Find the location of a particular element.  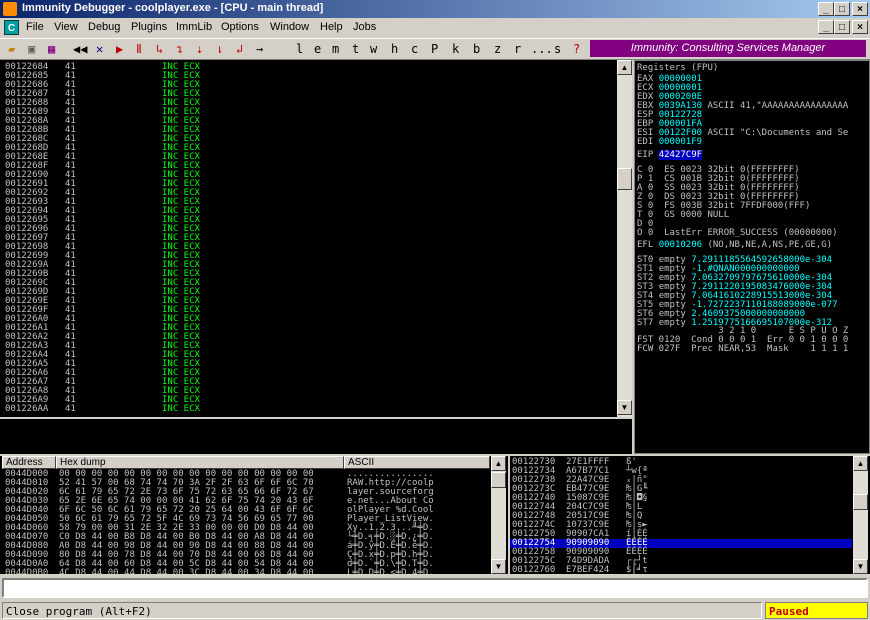

toolbar-handles-button: h is located at coordinates (394, 49).